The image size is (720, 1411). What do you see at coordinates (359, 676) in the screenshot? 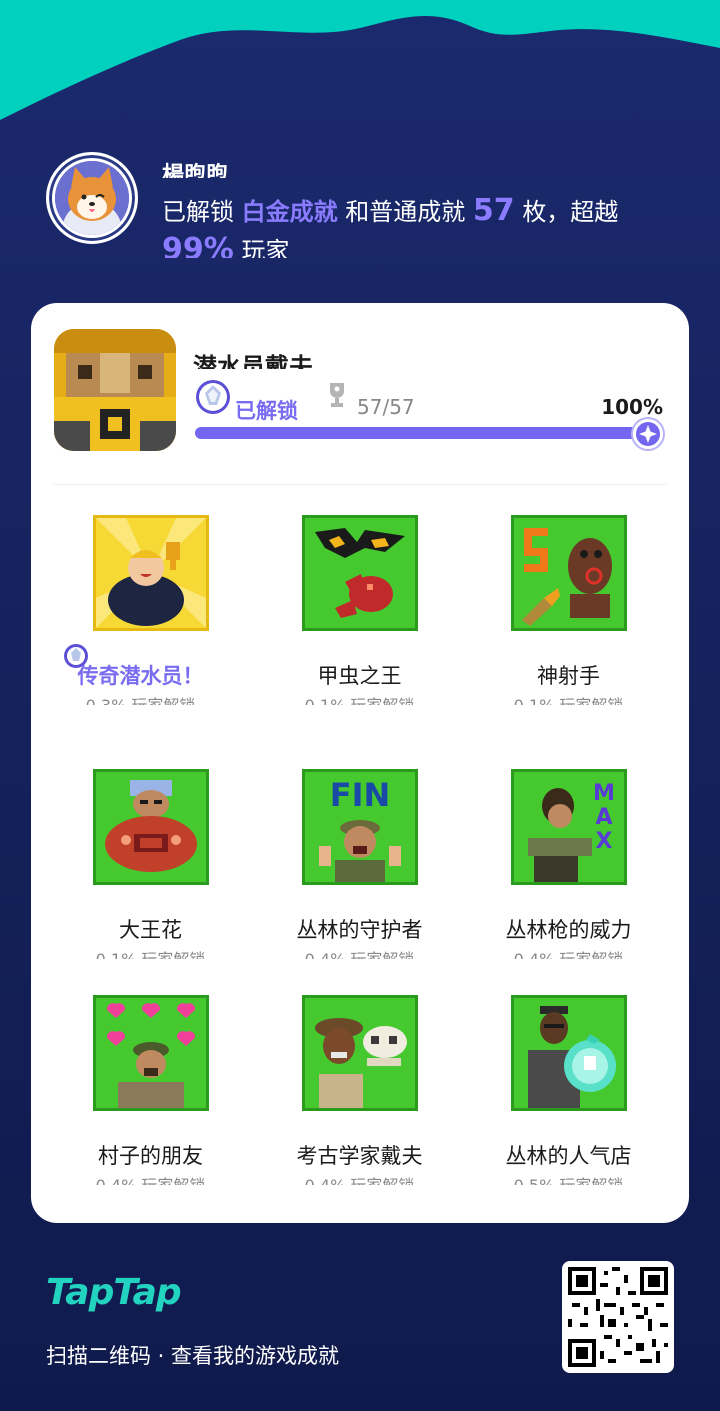
I see `achievement-name: 甲虫之王` at bounding box center [359, 676].